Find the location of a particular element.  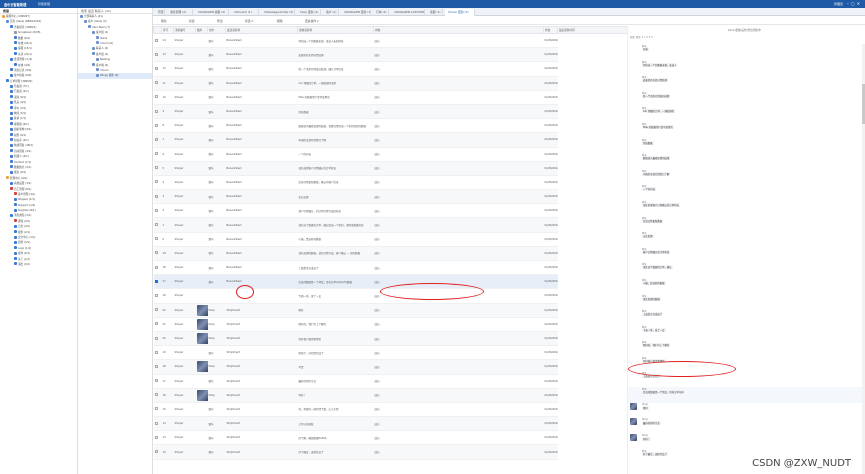

chat-message: 赛车Map 的数据用户是可使用的 is located at coordinates (746, 130).